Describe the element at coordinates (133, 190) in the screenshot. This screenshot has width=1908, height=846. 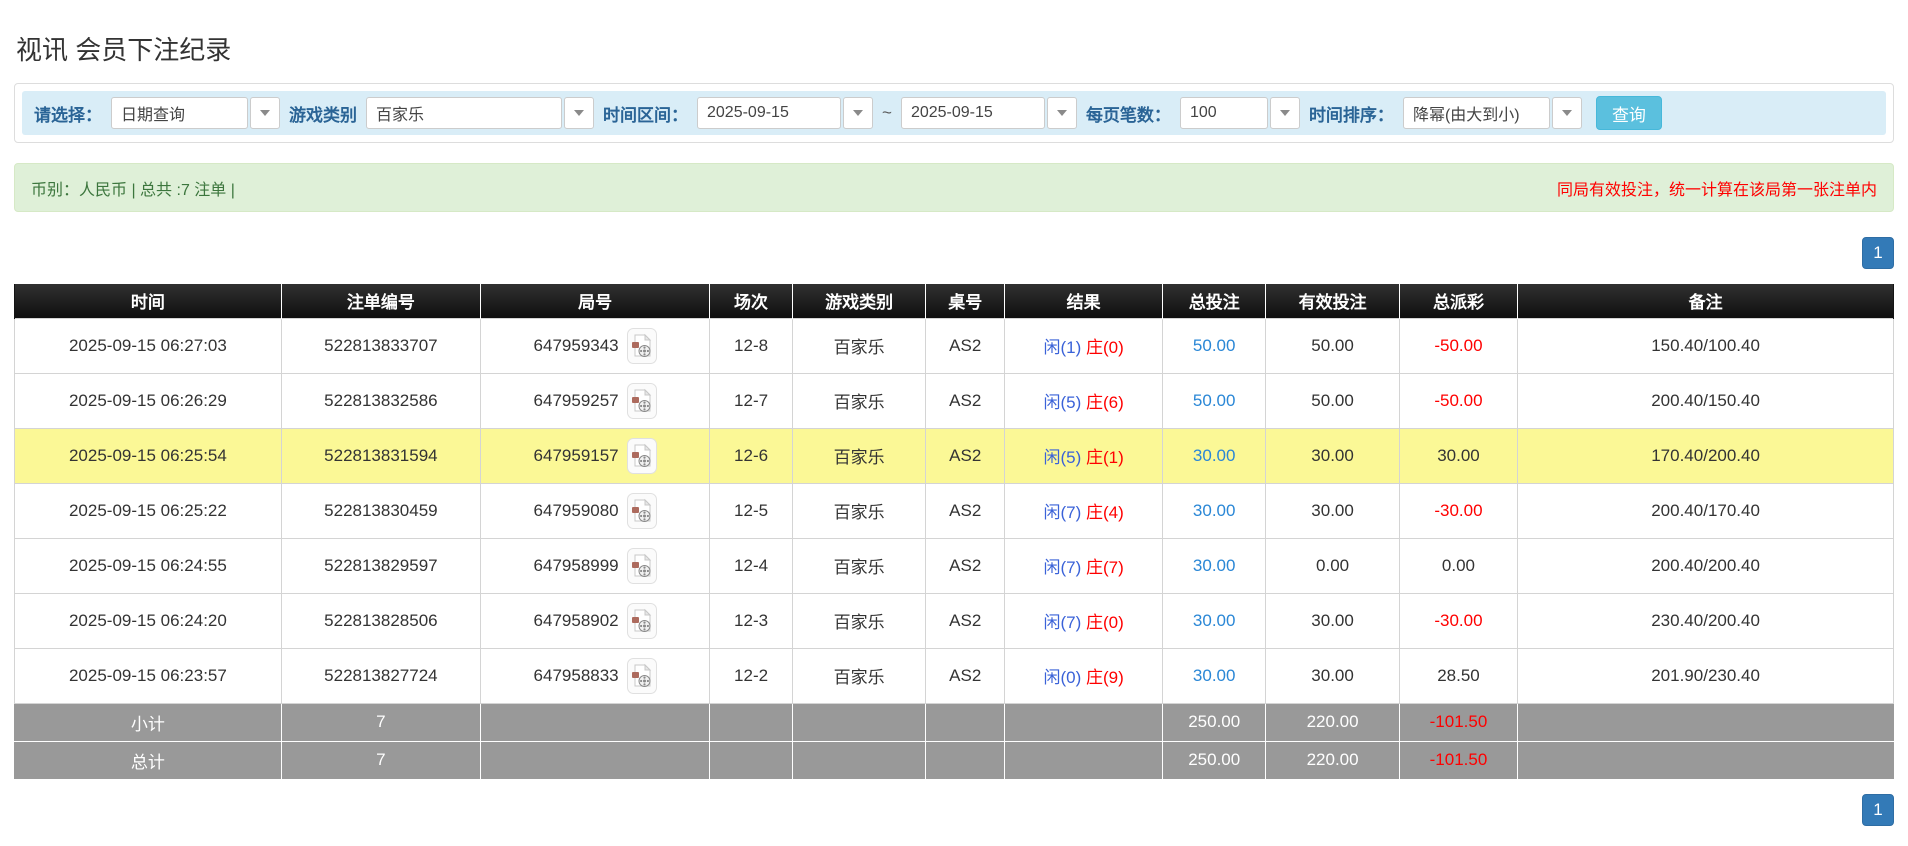
I see `currency-summary-text: 币别：人民币 | 总共 :7 注单 |` at that location.